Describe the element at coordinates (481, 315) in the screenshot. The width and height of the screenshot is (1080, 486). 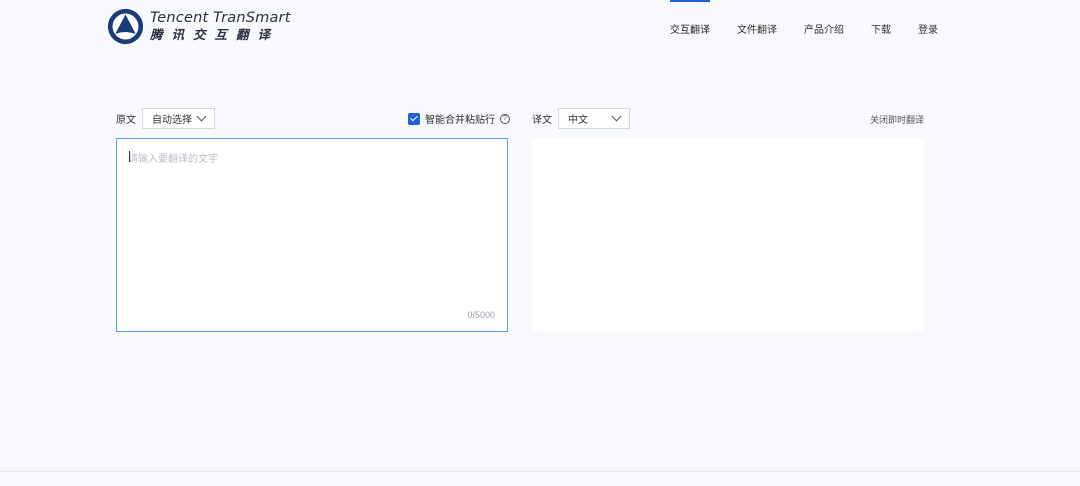
I see `character-counter: 0/5000` at that location.